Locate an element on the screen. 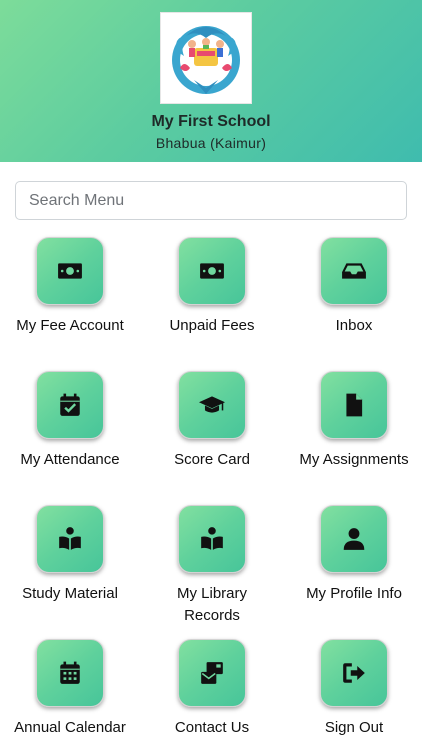 This screenshot has height=750, width=422. sign-out-icon is located at coordinates (354, 673).